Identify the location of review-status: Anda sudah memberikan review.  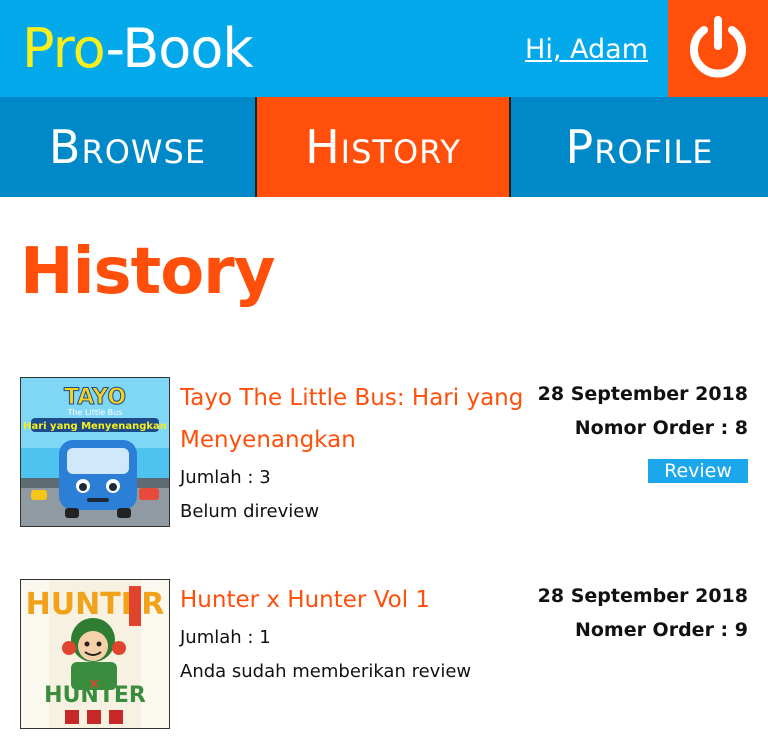
(326, 671).